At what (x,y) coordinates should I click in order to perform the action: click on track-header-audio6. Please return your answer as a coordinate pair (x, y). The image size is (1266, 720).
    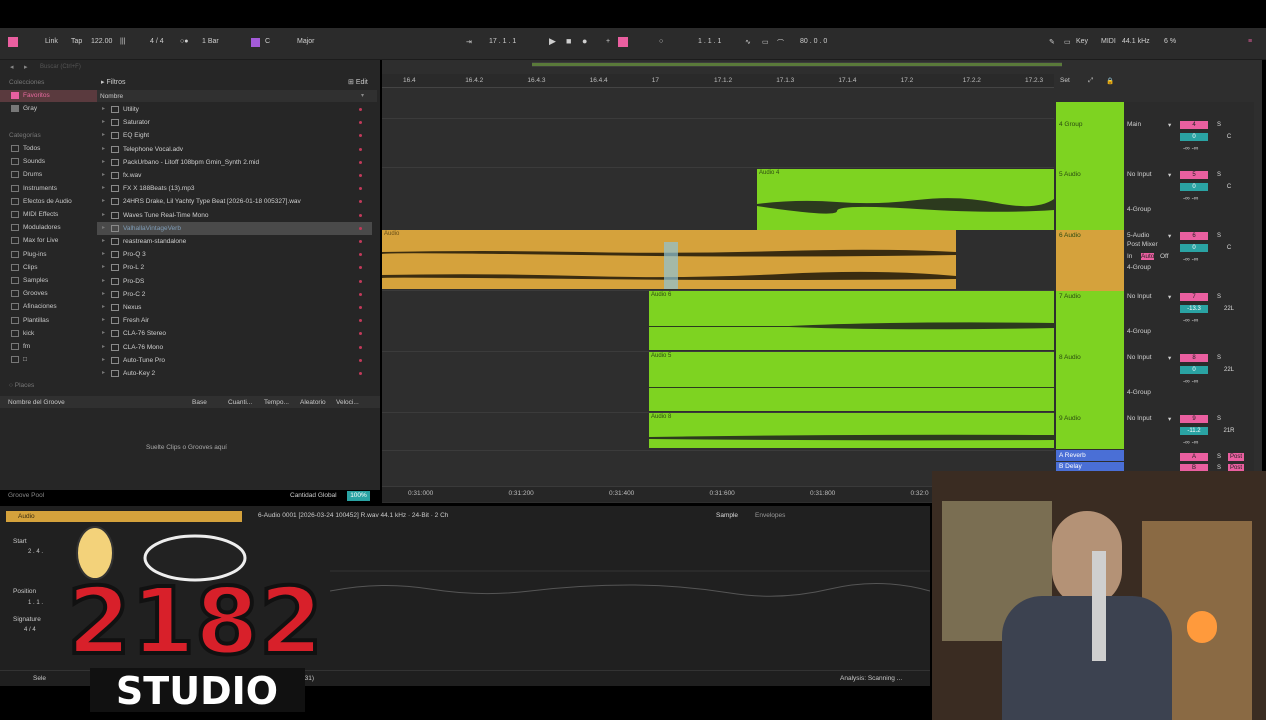
    Looking at the image, I should click on (1090, 260).